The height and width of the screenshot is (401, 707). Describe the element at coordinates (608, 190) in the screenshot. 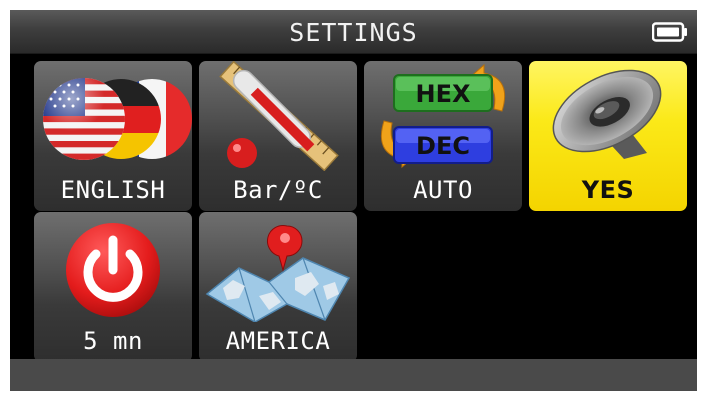

I see `sound-label: YES` at that location.